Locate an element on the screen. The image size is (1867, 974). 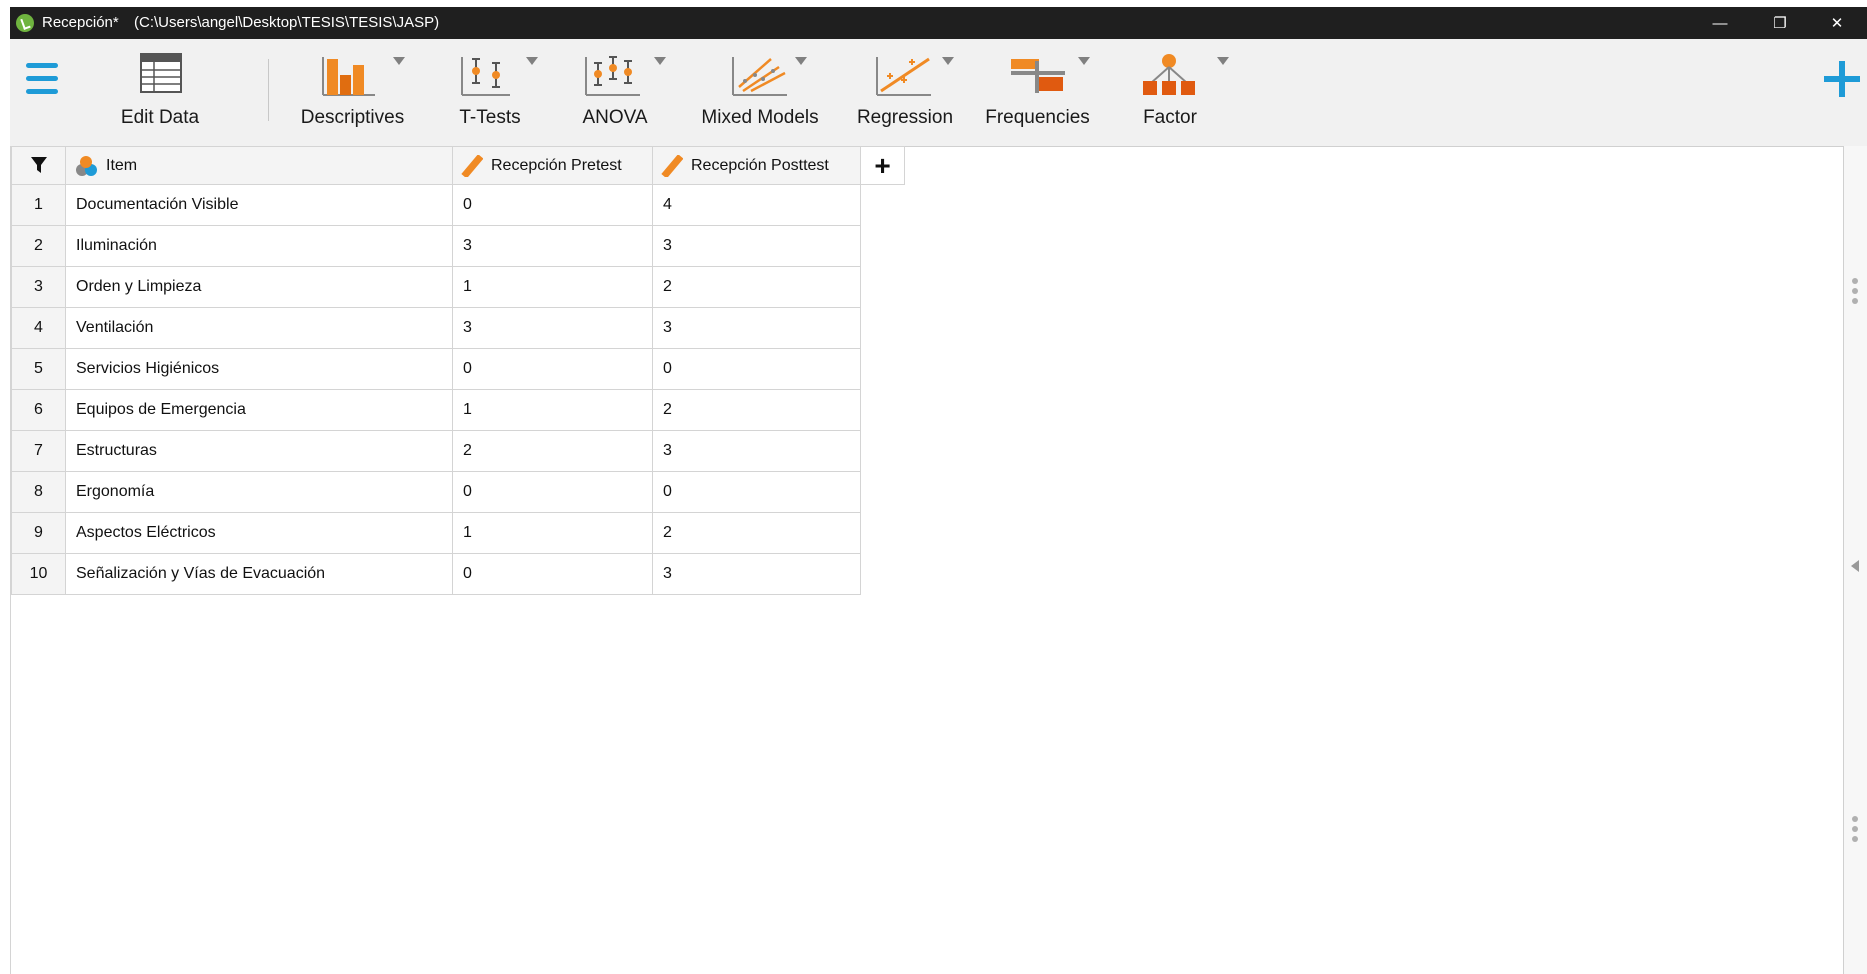
add-module-button is located at coordinates (1842, 79).